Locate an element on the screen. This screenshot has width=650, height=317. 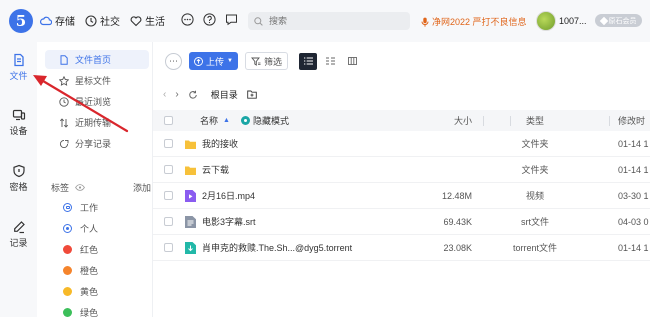
tag-personal: 个人 is located at coordinates (80, 228).